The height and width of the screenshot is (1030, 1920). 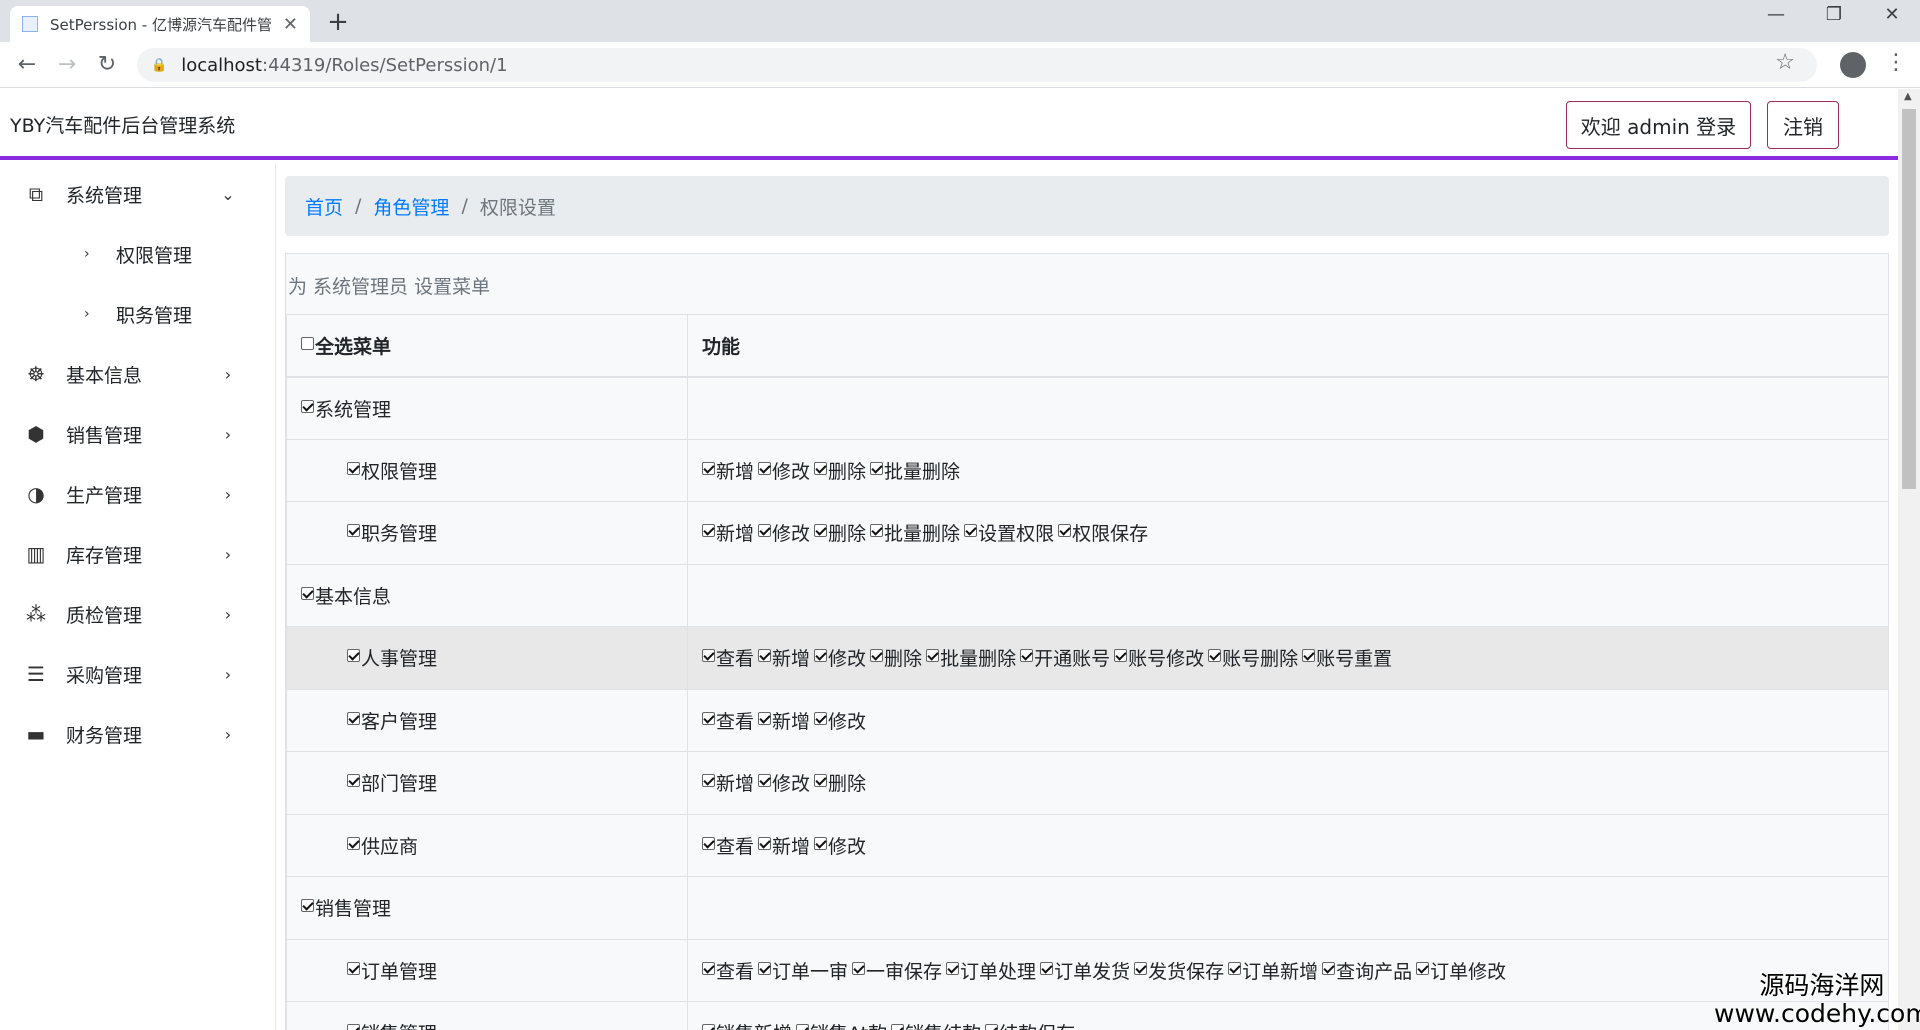 I want to click on address-bar: 🔒 localhost:44319/Roles/SetPerssion/1 ☆, so click(x=977, y=65).